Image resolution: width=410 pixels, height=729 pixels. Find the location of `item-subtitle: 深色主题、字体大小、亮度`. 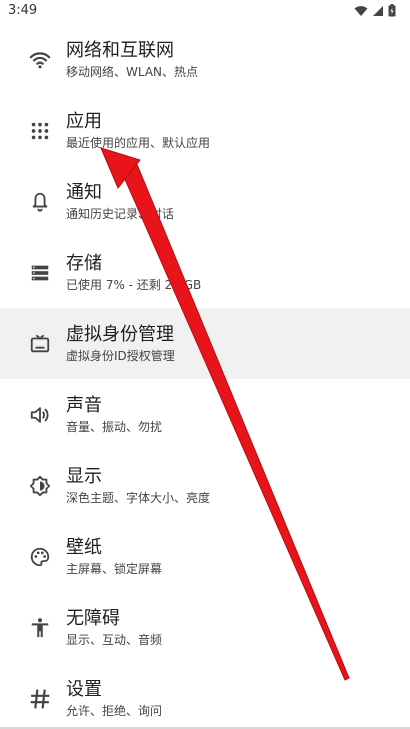

item-subtitle: 深色主题、字体大小、亮度 is located at coordinates (138, 497).